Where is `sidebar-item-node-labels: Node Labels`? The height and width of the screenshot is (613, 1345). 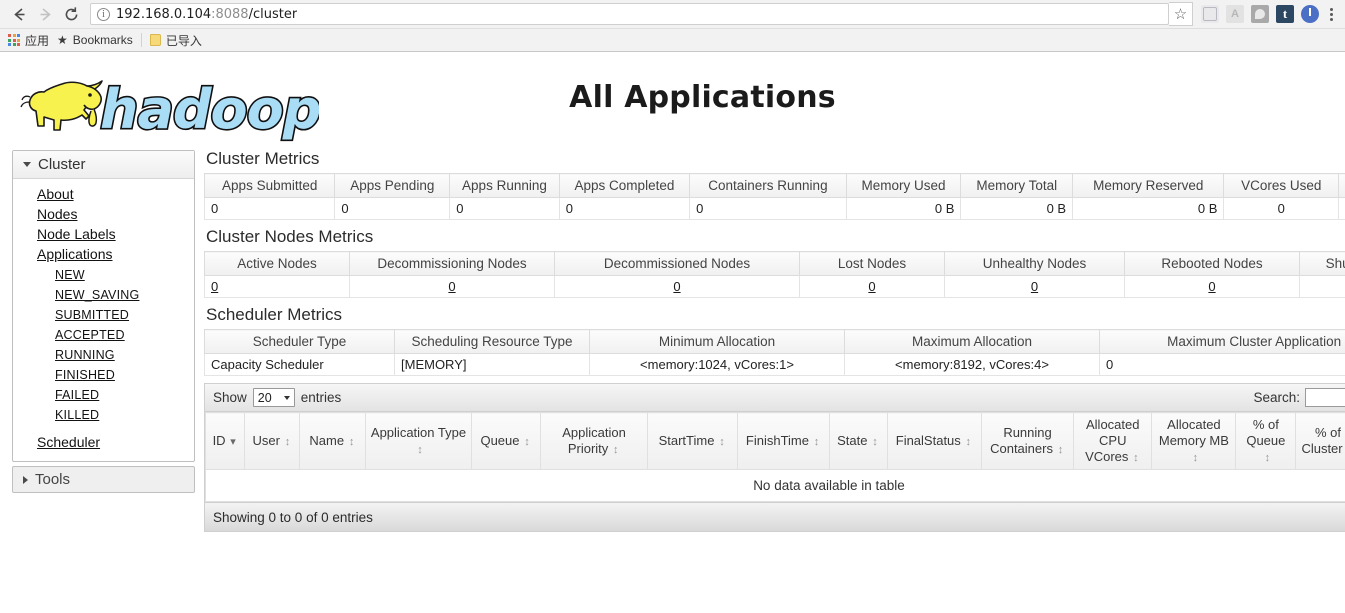
sidebar-item-node-labels: Node Labels is located at coordinates (103, 235).